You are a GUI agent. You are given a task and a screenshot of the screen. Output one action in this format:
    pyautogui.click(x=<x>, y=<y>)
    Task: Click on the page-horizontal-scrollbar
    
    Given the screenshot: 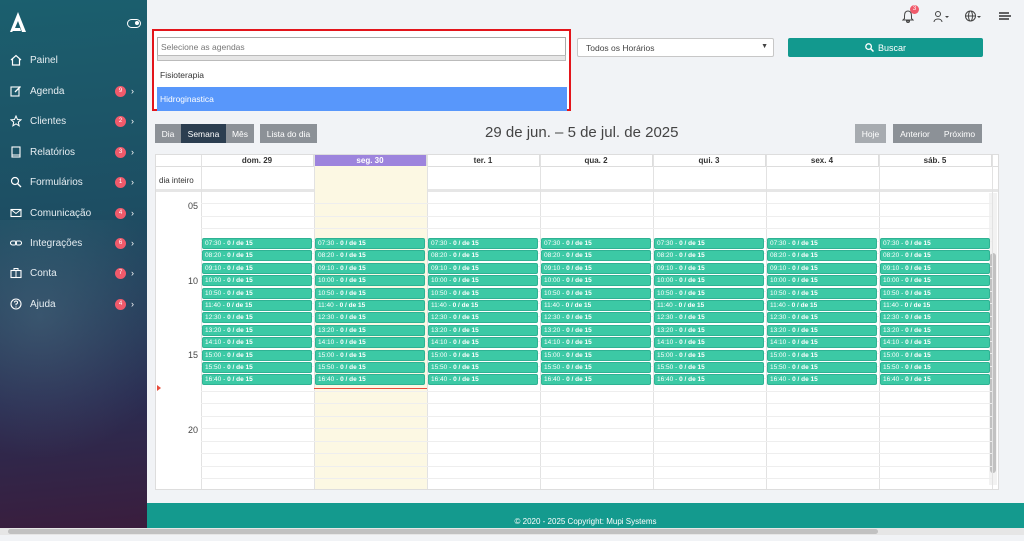 What is the action you would take?
    pyautogui.click(x=512, y=531)
    